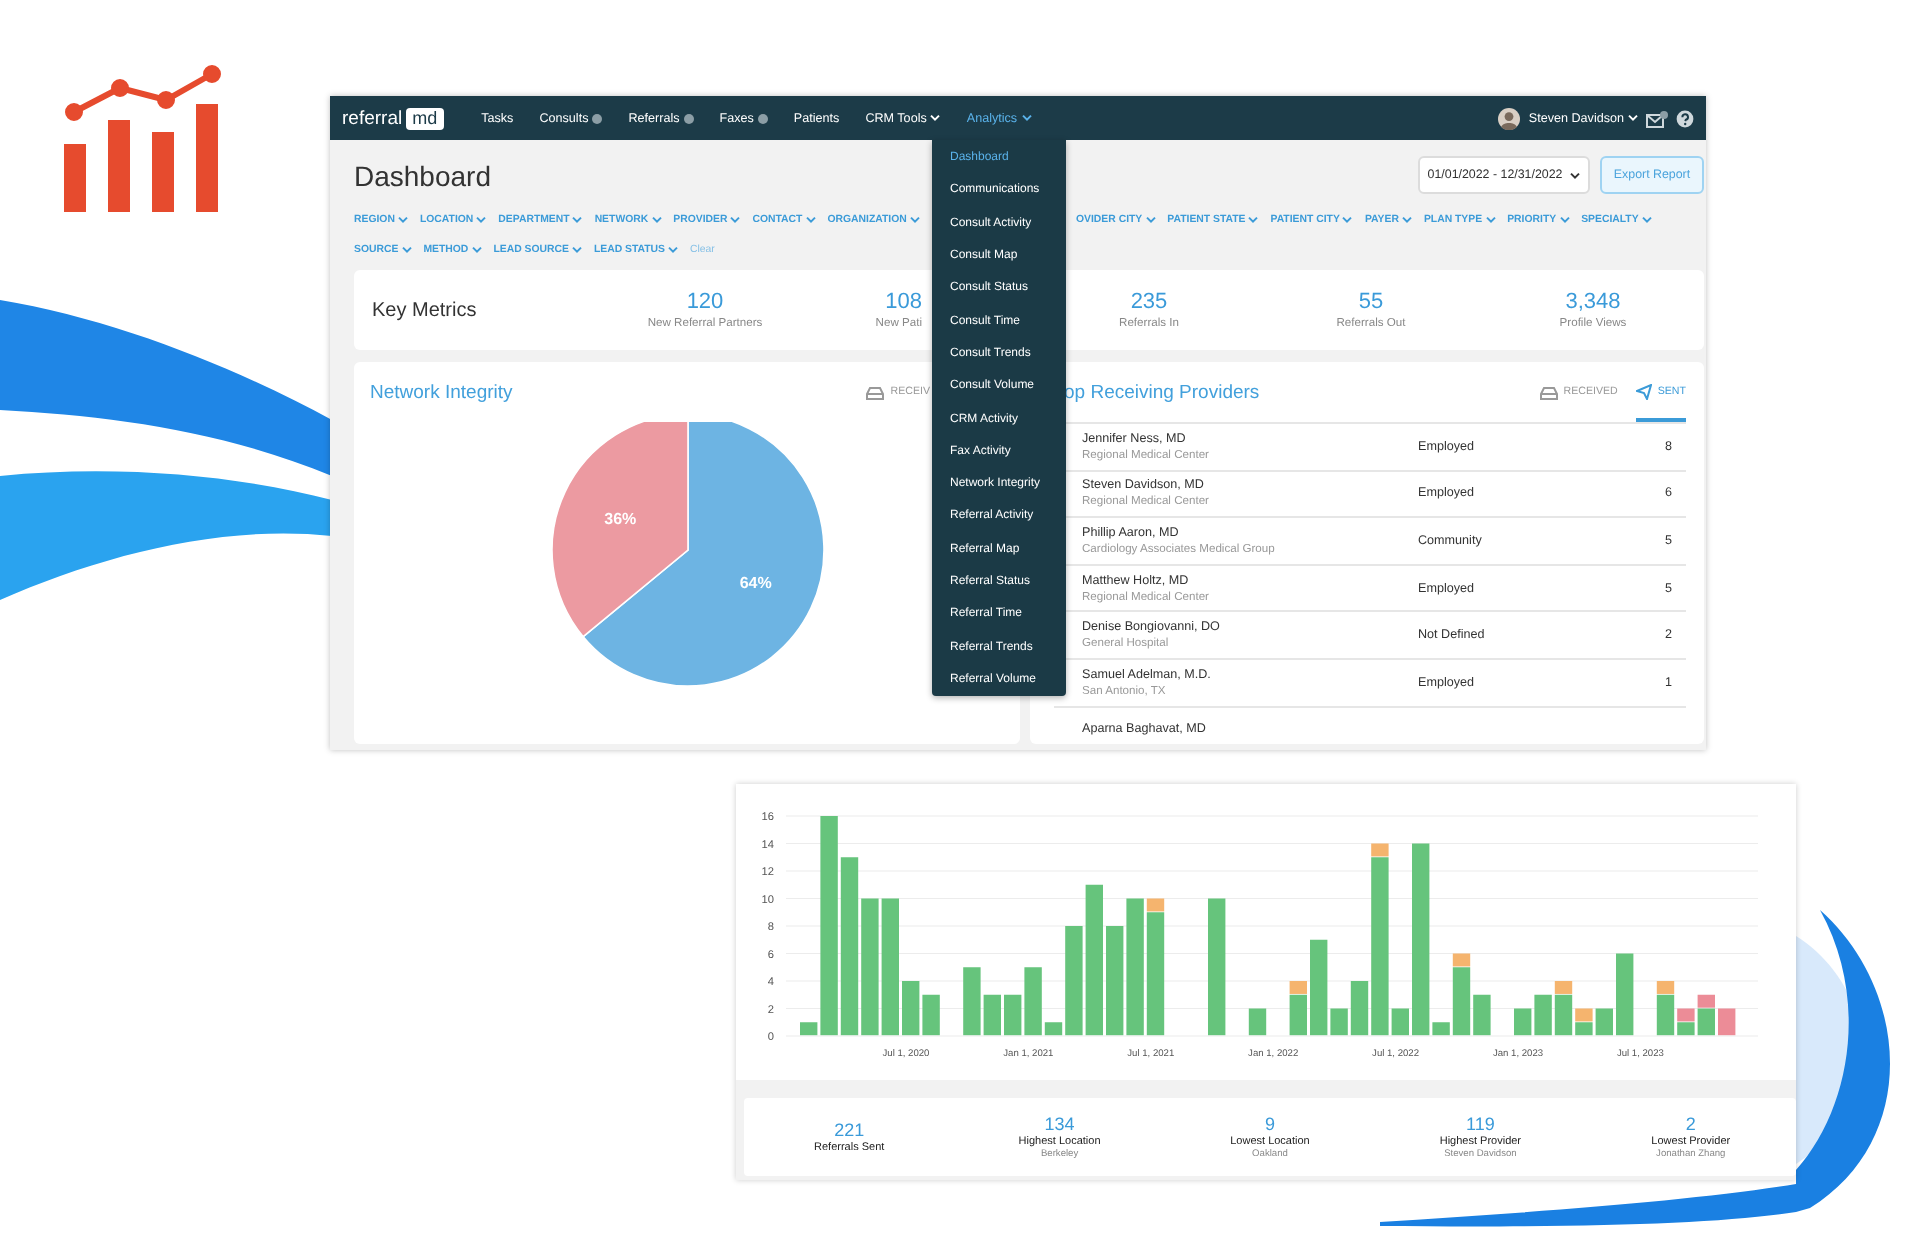 The width and height of the screenshot is (1926, 1238). I want to click on metric-value: 235, so click(1149, 302).